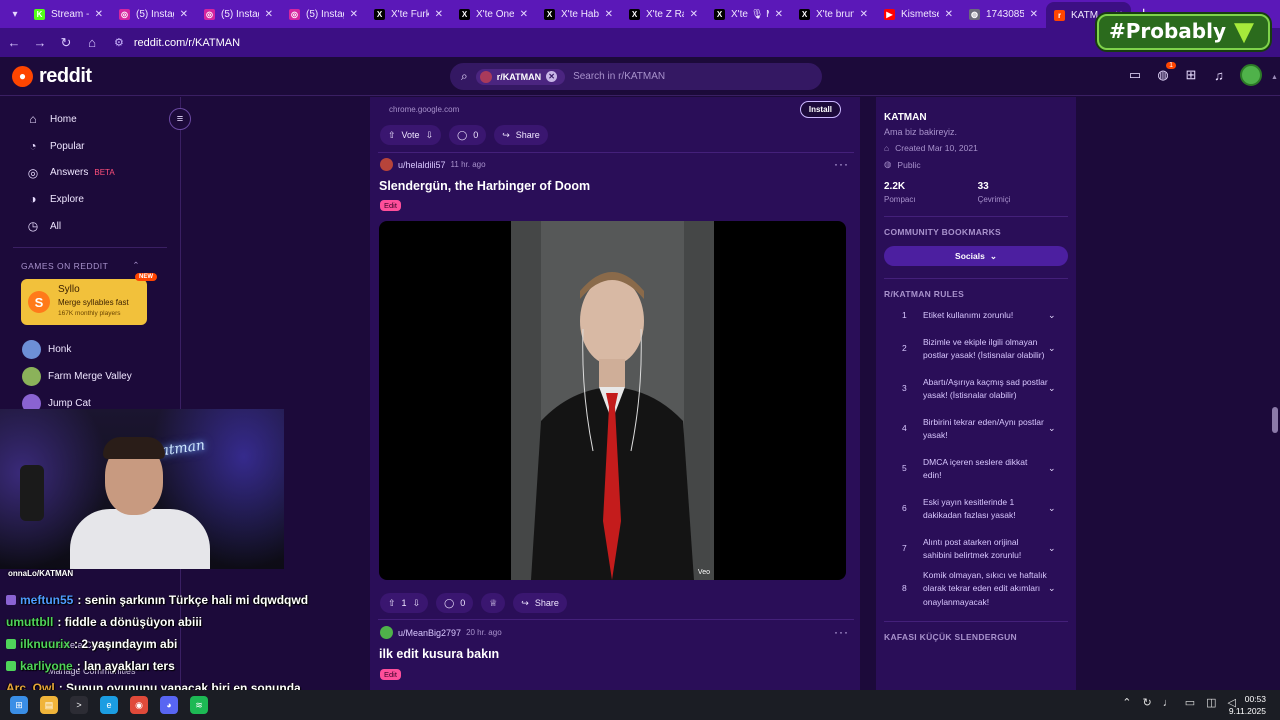 The image size is (1280, 720). What do you see at coordinates (49, 705) in the screenshot?
I see `file-explorer-icon: ▤` at bounding box center [49, 705].